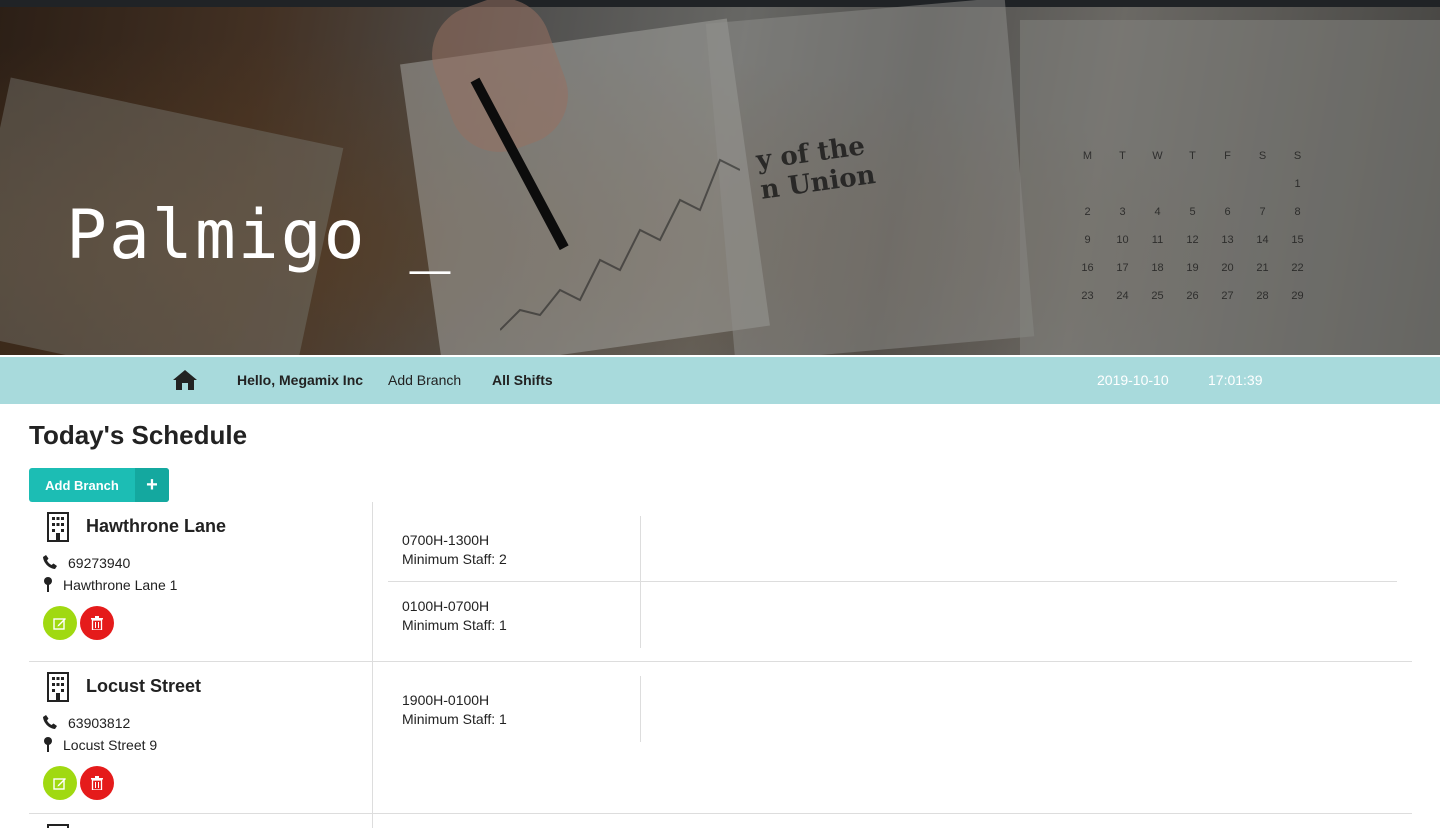 This screenshot has width=1440, height=828. Describe the element at coordinates (185, 380) in the screenshot. I see `home-icon` at that location.